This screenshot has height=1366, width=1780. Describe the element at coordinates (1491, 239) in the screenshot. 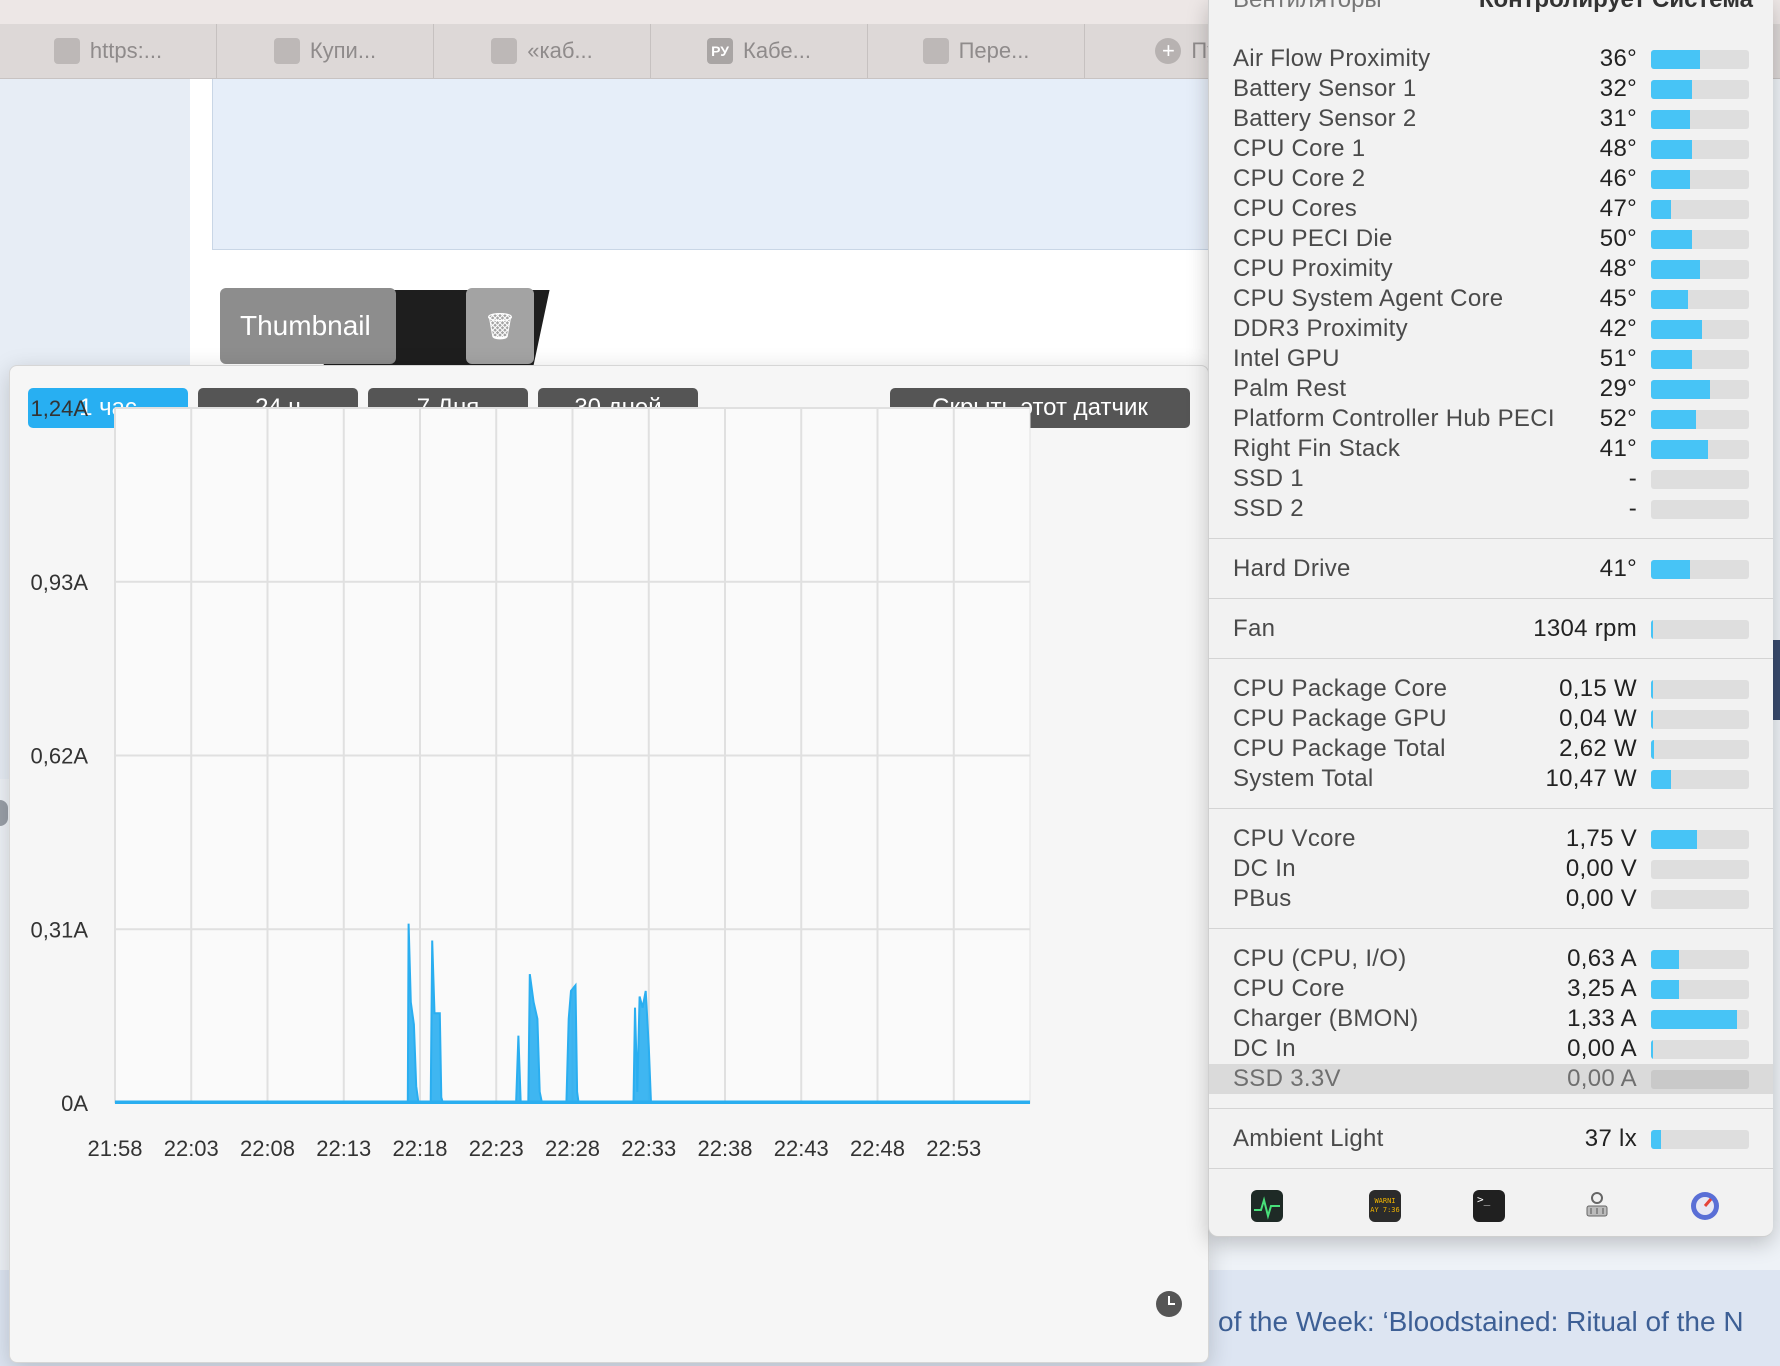

I see `sensor-row: CPU PECI Die 50°` at that location.